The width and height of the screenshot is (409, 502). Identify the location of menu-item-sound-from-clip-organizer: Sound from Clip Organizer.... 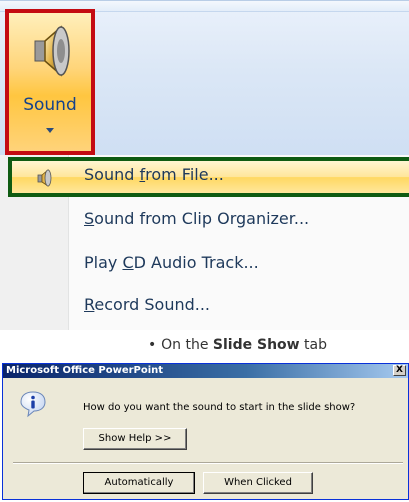
(204, 221).